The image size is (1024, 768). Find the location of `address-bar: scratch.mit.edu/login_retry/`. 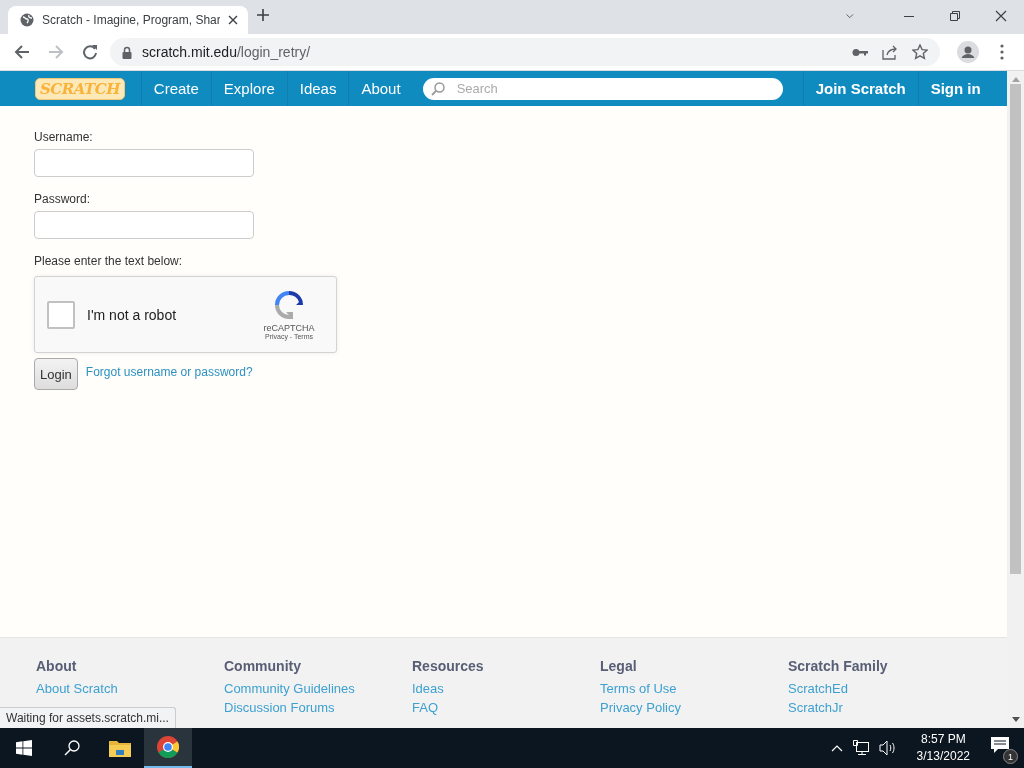

address-bar: scratch.mit.edu/login_retry/ is located at coordinates (525, 52).